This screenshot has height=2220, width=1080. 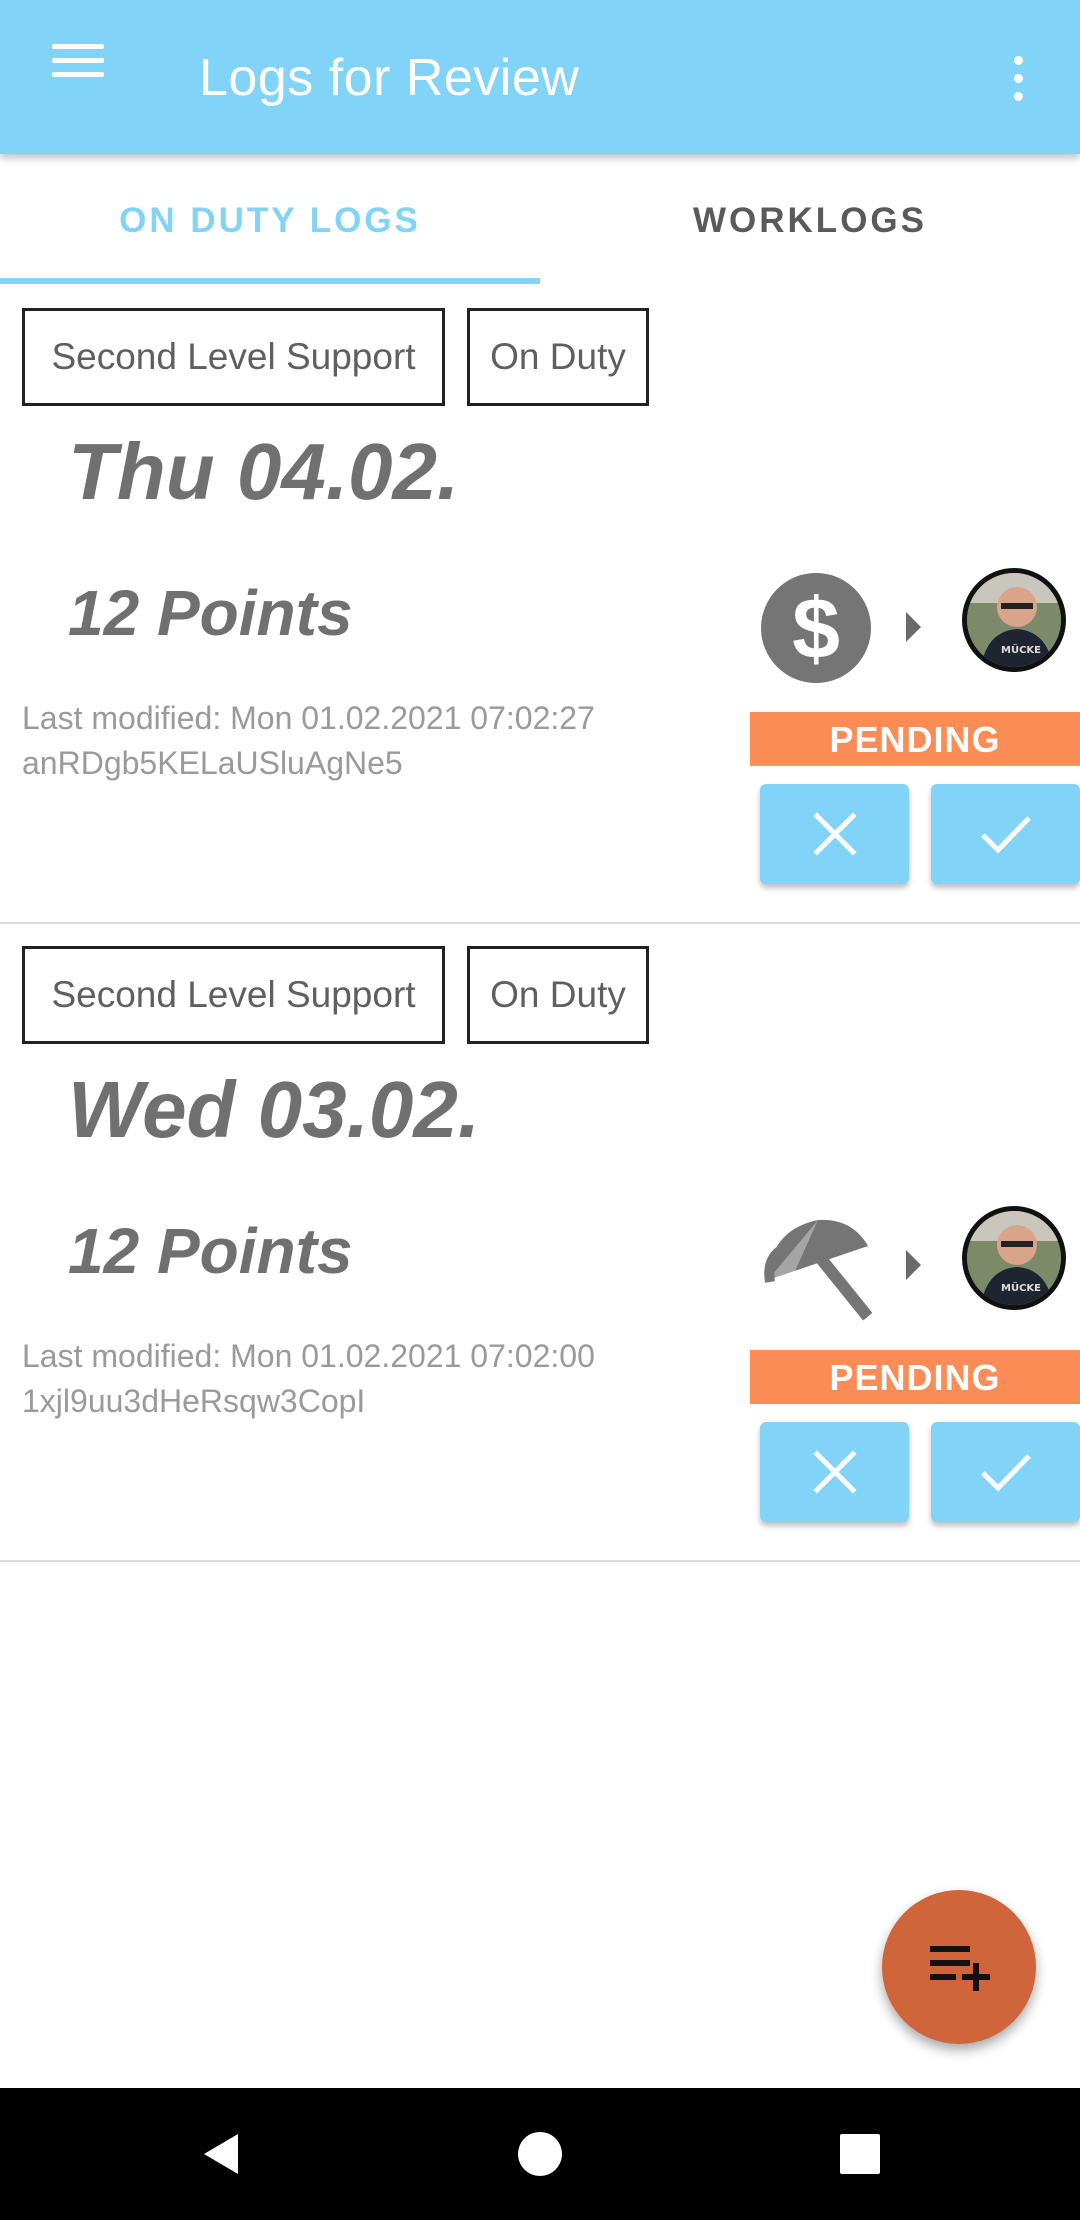 I want to click on recents-icon, so click(x=860, y=2154).